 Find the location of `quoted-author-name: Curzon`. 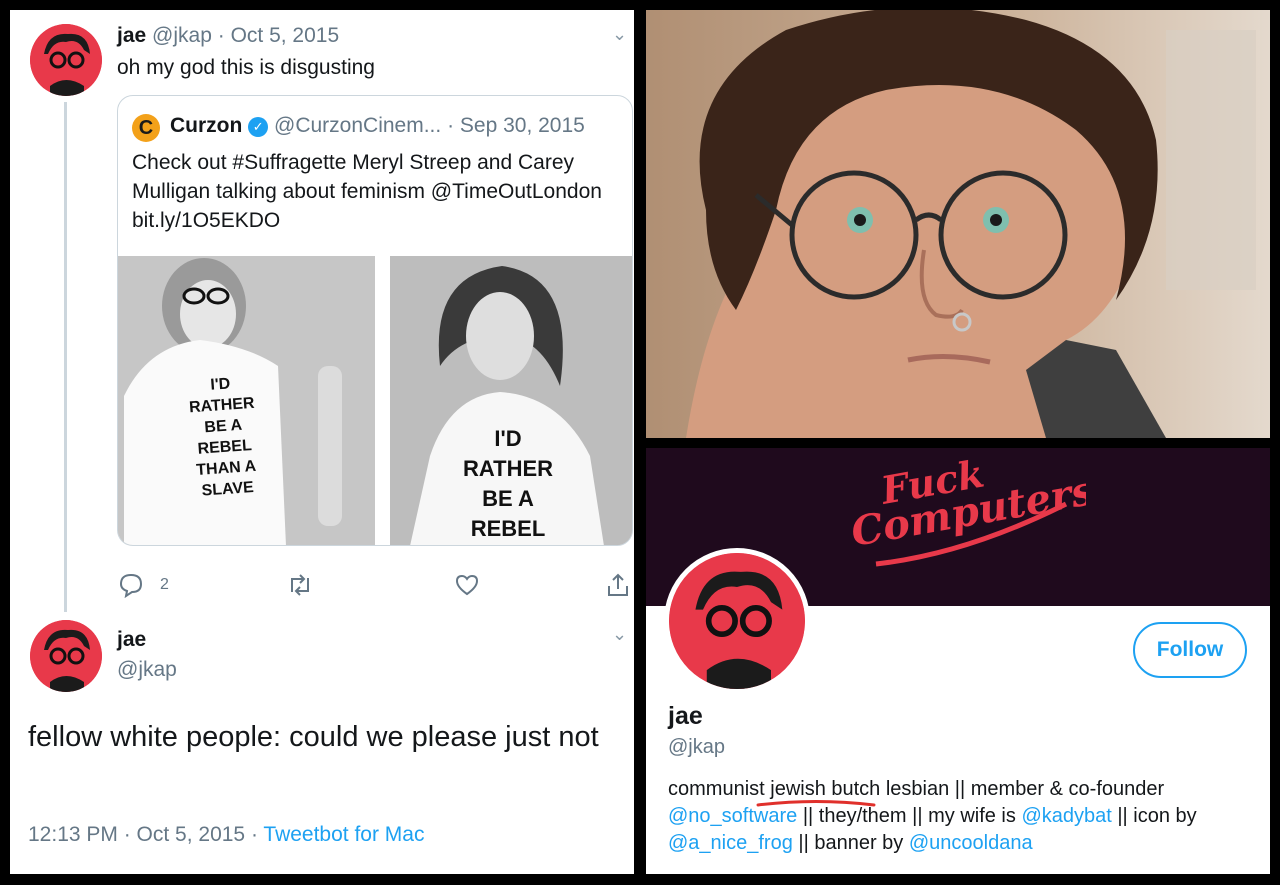

quoted-author-name: Curzon is located at coordinates (206, 125).